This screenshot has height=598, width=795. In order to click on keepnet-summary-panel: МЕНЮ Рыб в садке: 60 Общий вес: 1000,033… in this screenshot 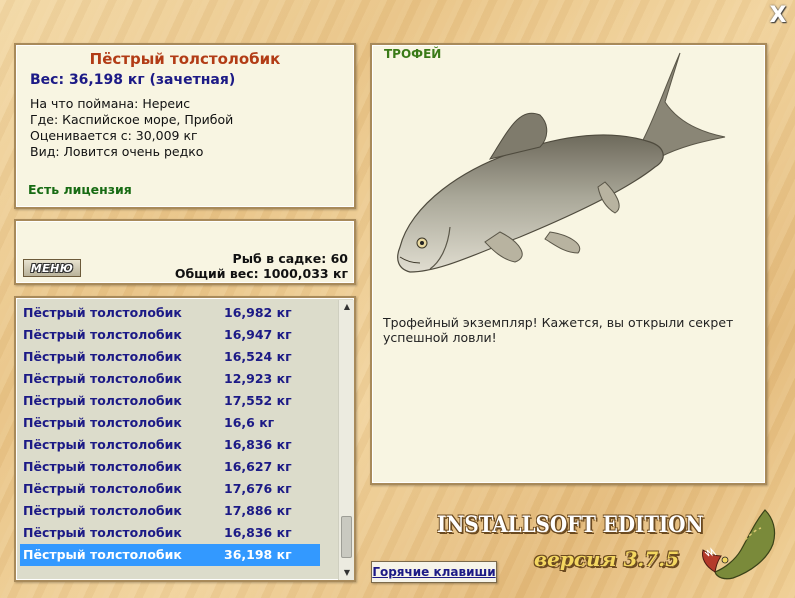, I will do `click(185, 252)`.